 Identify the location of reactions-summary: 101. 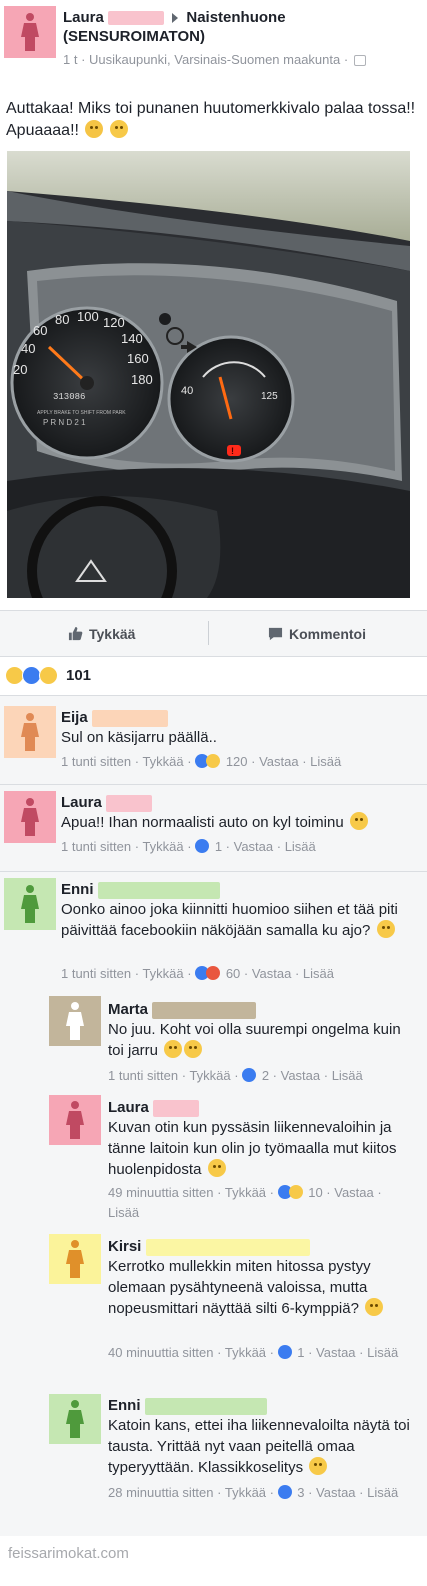
(48, 675).